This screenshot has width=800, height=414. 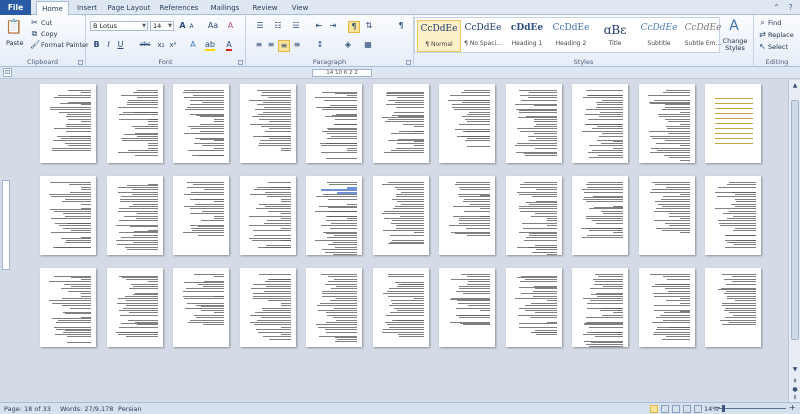 I want to click on font-name-combo: B Lotus ▼, so click(x=119, y=26).